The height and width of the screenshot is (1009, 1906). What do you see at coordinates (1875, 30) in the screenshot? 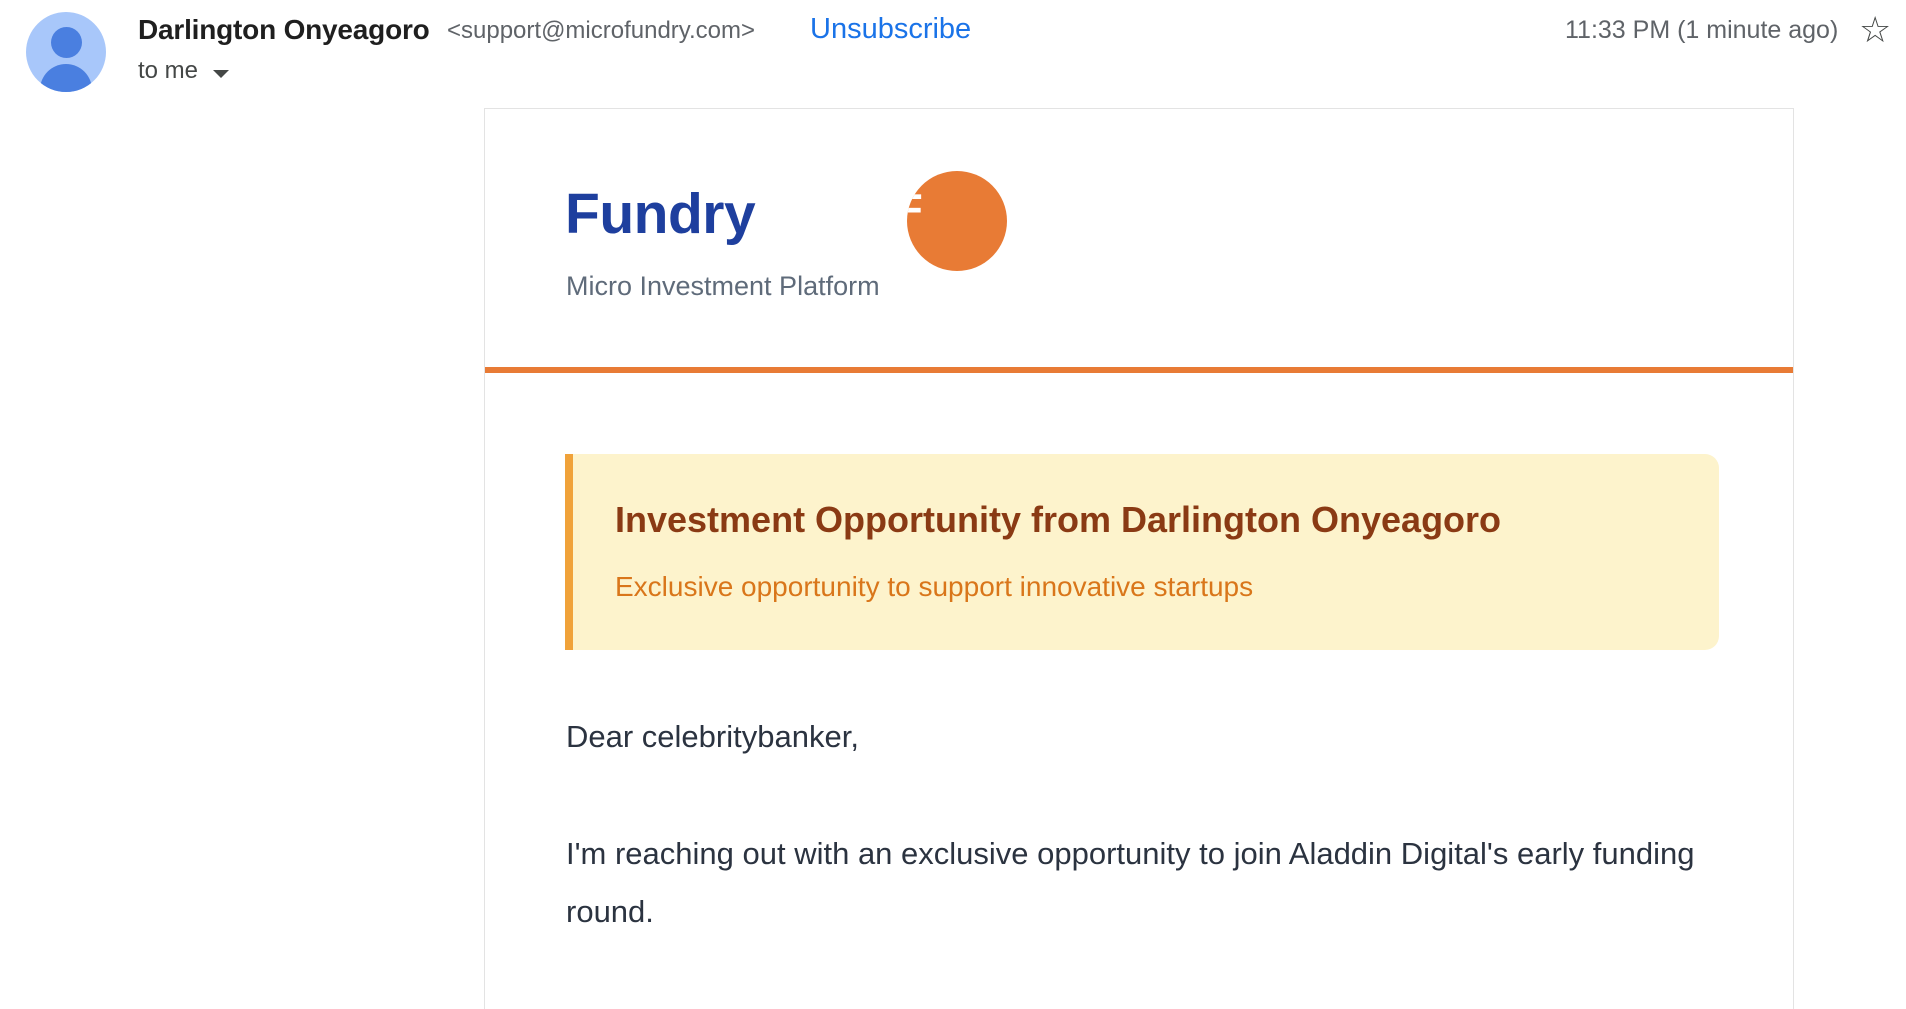
I see `star-icon: ☆` at bounding box center [1875, 30].